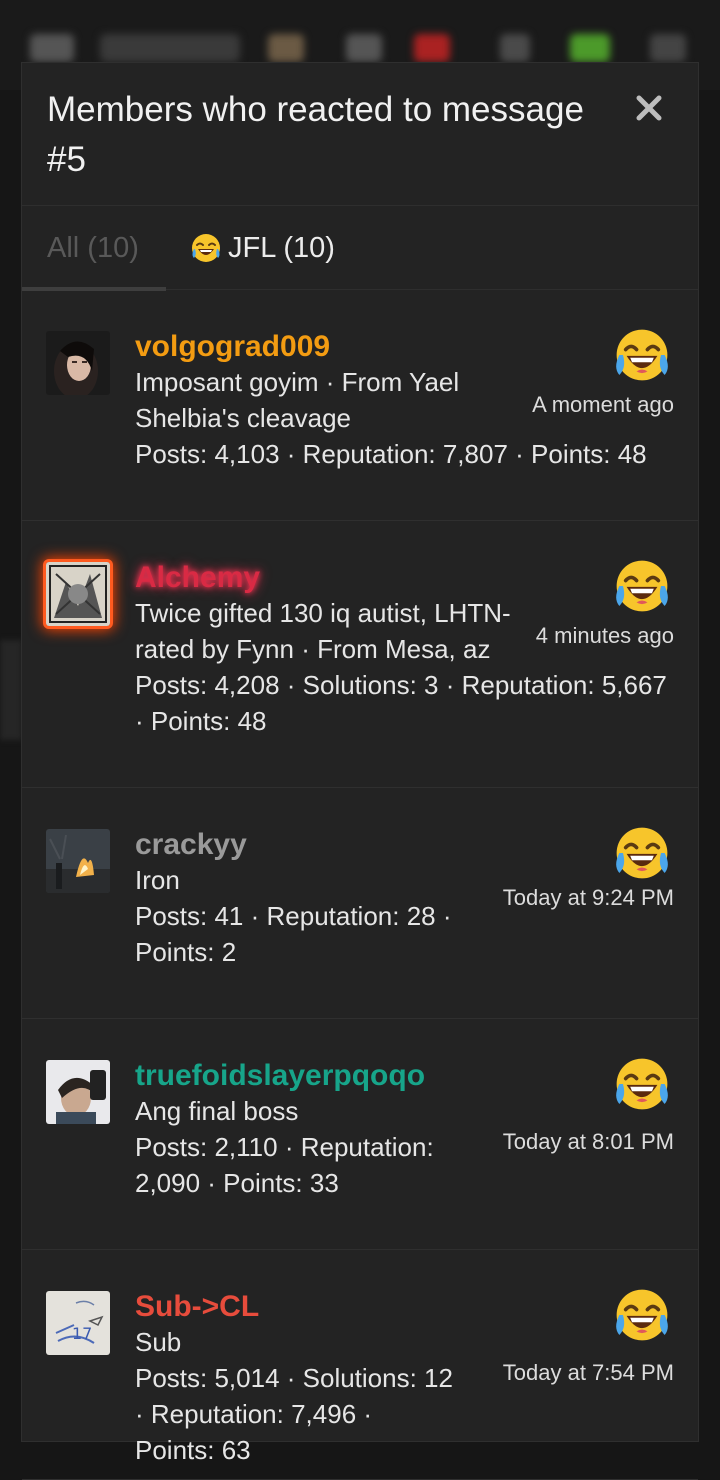 Image resolution: width=720 pixels, height=1480 pixels. Describe the element at coordinates (293, 934) in the screenshot. I see `user-stats: Posts: 41 · Reputation: 28 · Points: 2` at that location.